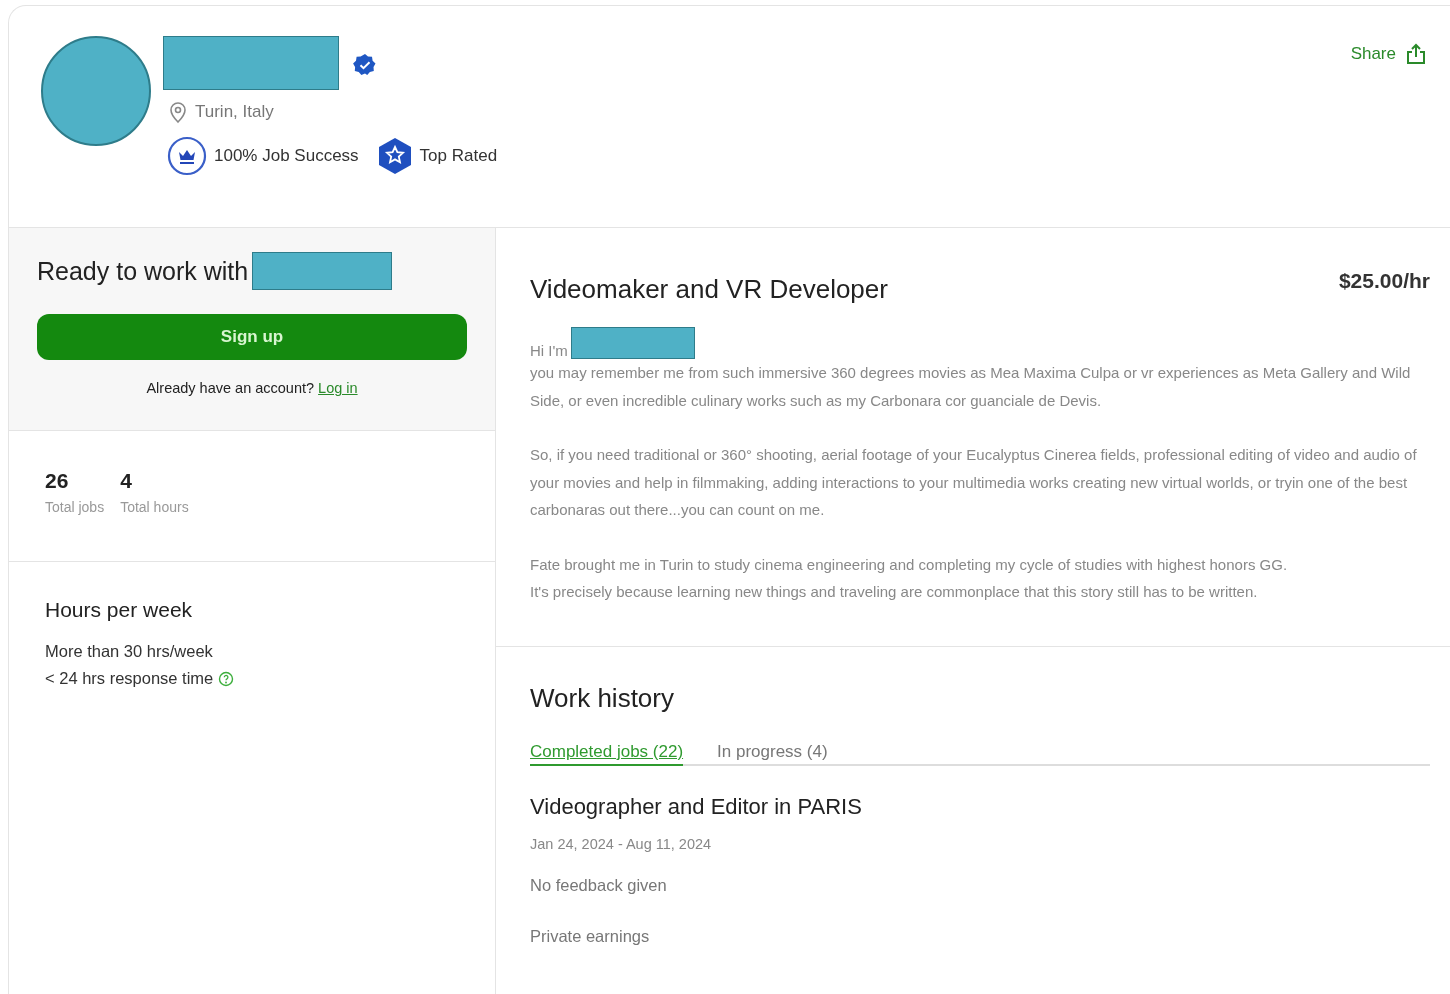 The width and height of the screenshot is (1450, 994). Describe the element at coordinates (75, 507) in the screenshot. I see `stat-label: Total jobs` at that location.